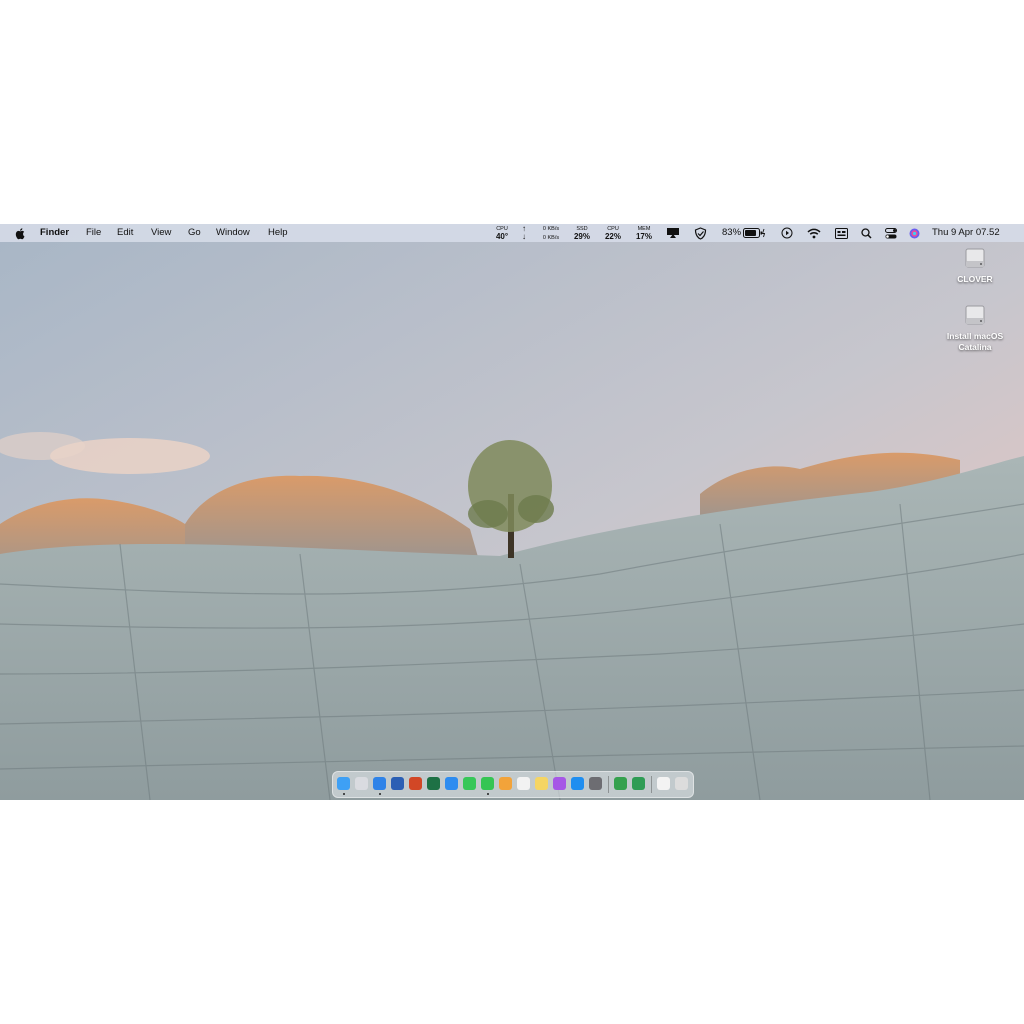 This screenshot has width=1024, height=1024. Describe the element at coordinates (975, 329) in the screenshot. I see `desktop-drive-install-macos: Install macOS Catalina` at that location.